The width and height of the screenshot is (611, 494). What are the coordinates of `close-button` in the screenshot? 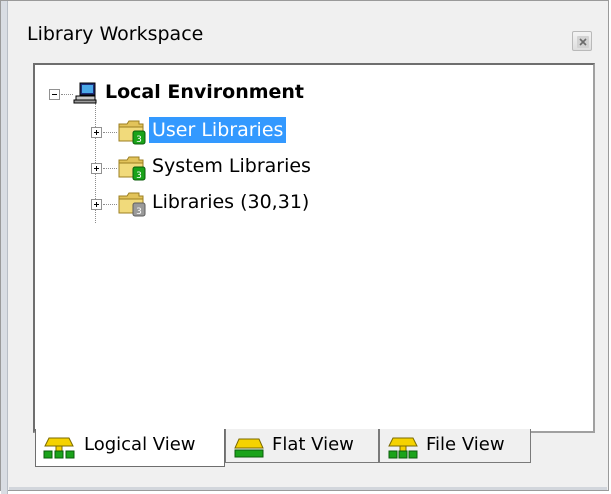 It's located at (582, 41).